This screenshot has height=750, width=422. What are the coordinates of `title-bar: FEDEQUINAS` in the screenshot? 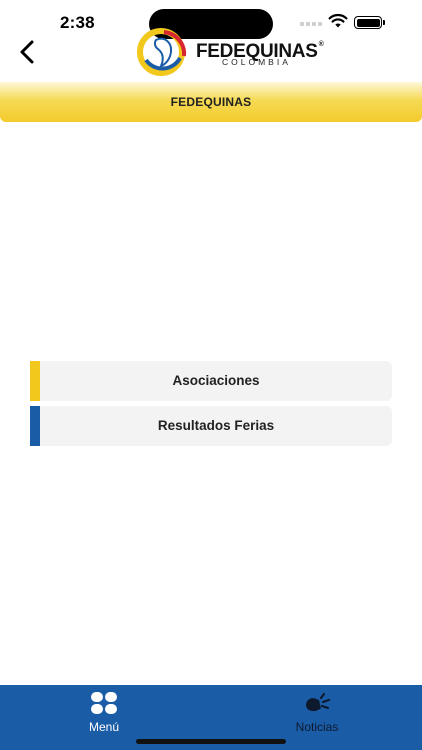 It's located at (211, 102).